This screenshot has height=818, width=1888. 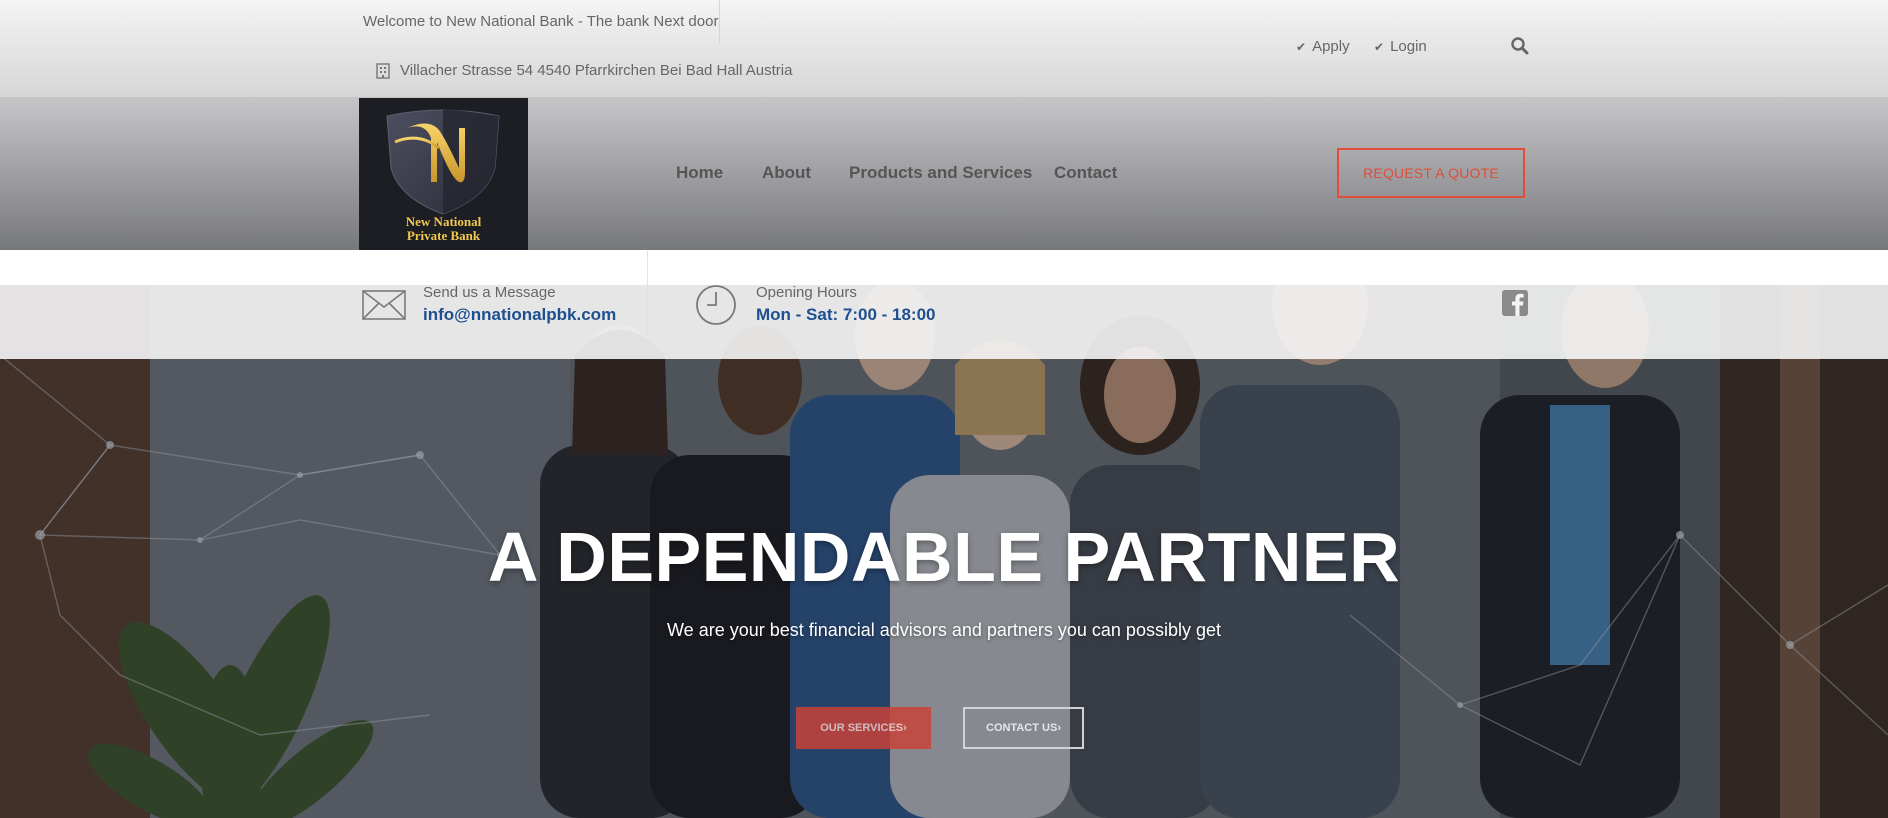 What do you see at coordinates (944, 267) in the screenshot?
I see `info-bar-top` at bounding box center [944, 267].